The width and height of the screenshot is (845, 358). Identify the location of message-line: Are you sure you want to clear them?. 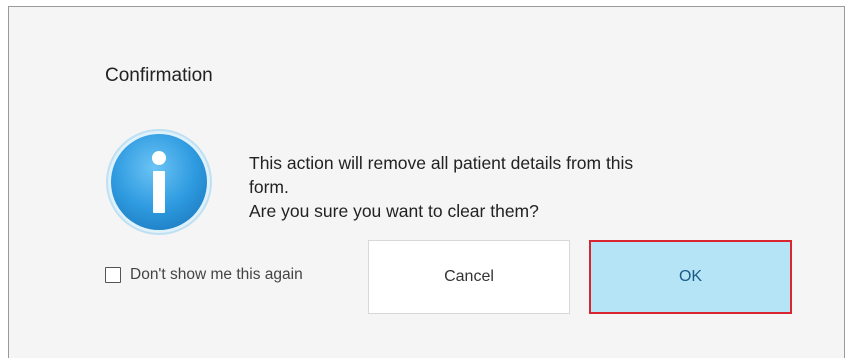
(394, 211).